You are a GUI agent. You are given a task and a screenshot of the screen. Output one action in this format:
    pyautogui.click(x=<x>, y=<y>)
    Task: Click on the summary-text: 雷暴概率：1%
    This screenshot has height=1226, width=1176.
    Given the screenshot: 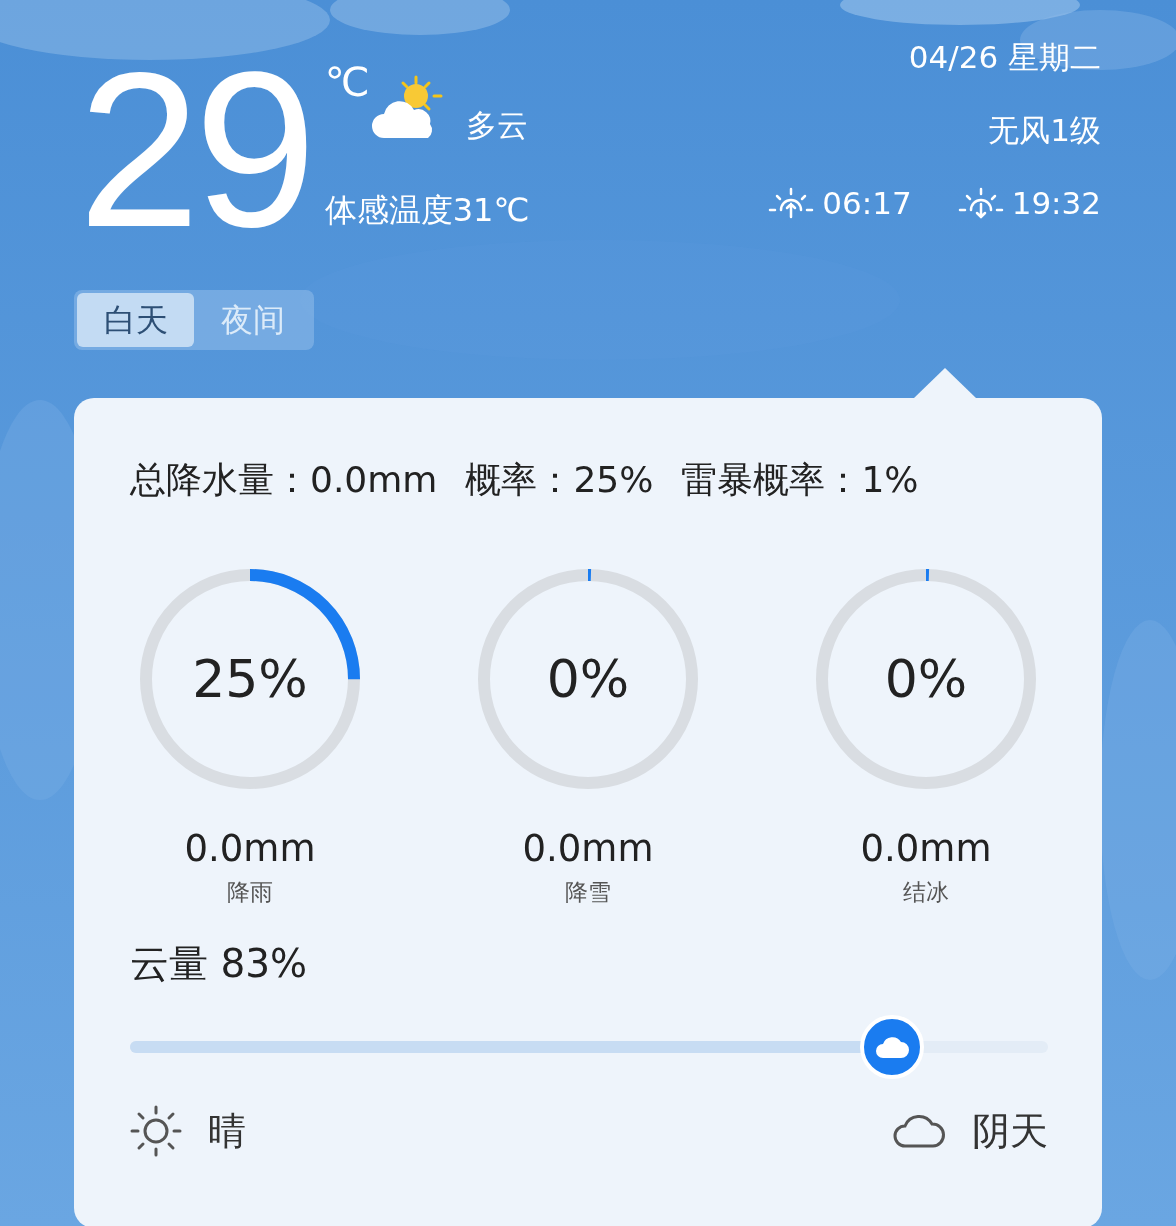 What is the action you would take?
    pyautogui.click(x=800, y=480)
    